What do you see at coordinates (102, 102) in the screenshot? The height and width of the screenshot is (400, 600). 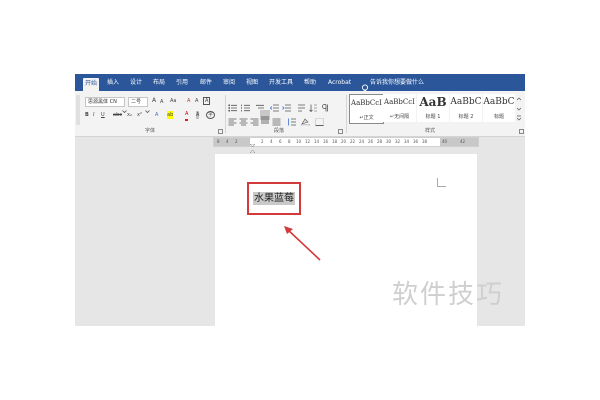 I see `font-name-value: 思源黑体 CN` at bounding box center [102, 102].